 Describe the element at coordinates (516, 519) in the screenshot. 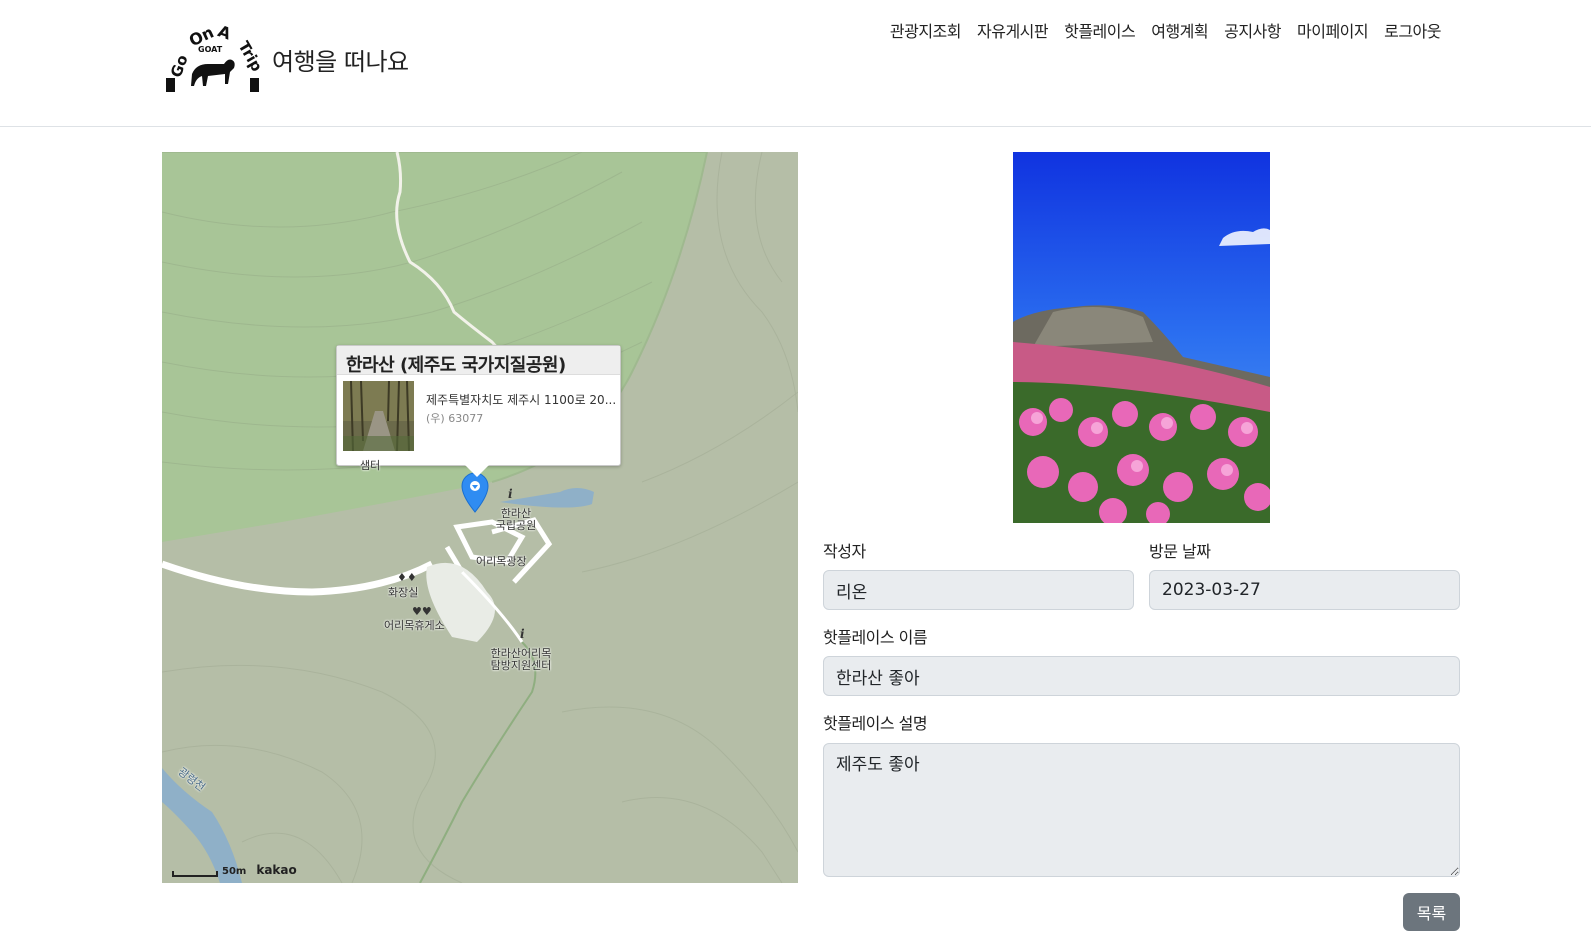

I see `map-label-park: 한라산 국립공원` at that location.